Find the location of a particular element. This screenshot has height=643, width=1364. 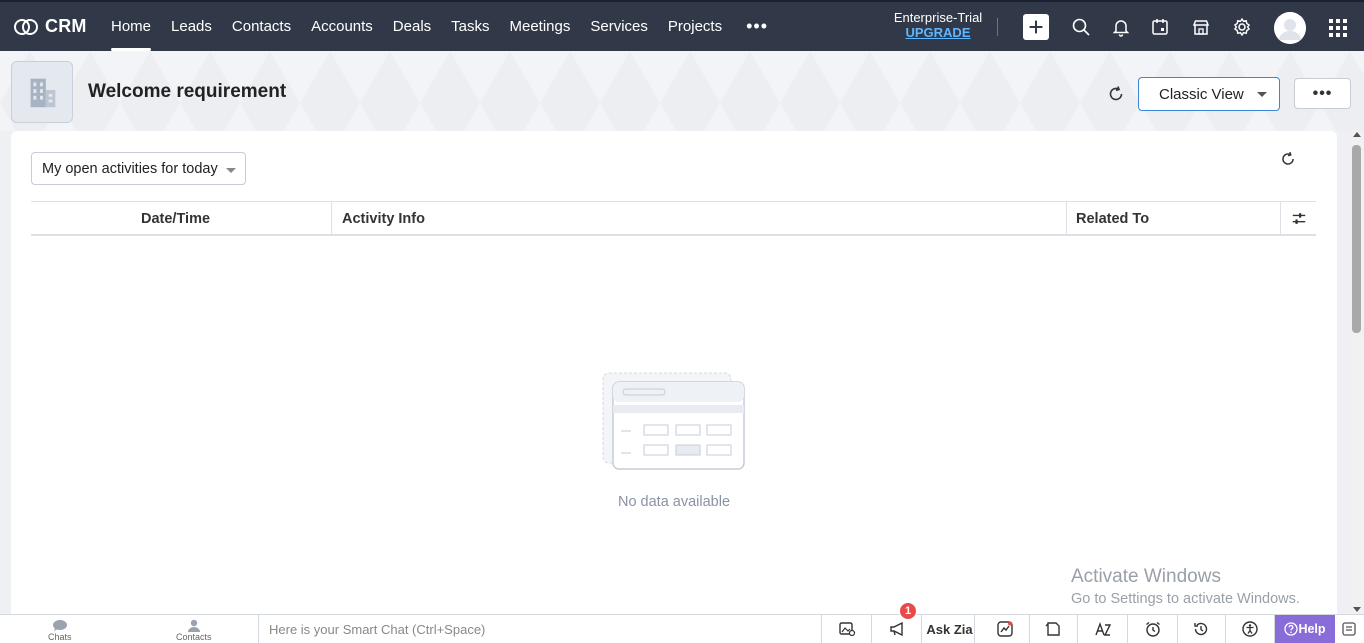

watermark-title: Activate Windows is located at coordinates (1146, 576).